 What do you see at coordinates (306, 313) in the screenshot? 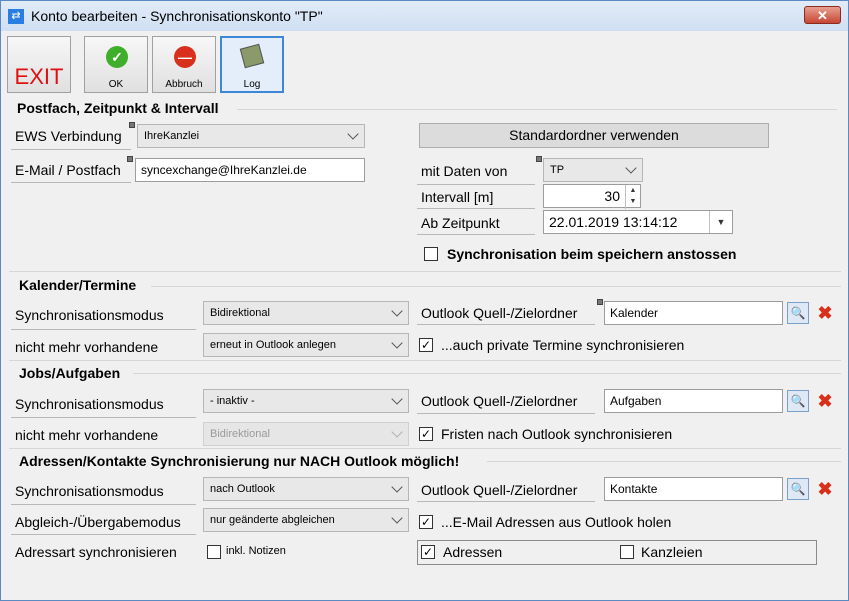
I see `kalender-modus-combobox: Bidirektional` at bounding box center [306, 313].